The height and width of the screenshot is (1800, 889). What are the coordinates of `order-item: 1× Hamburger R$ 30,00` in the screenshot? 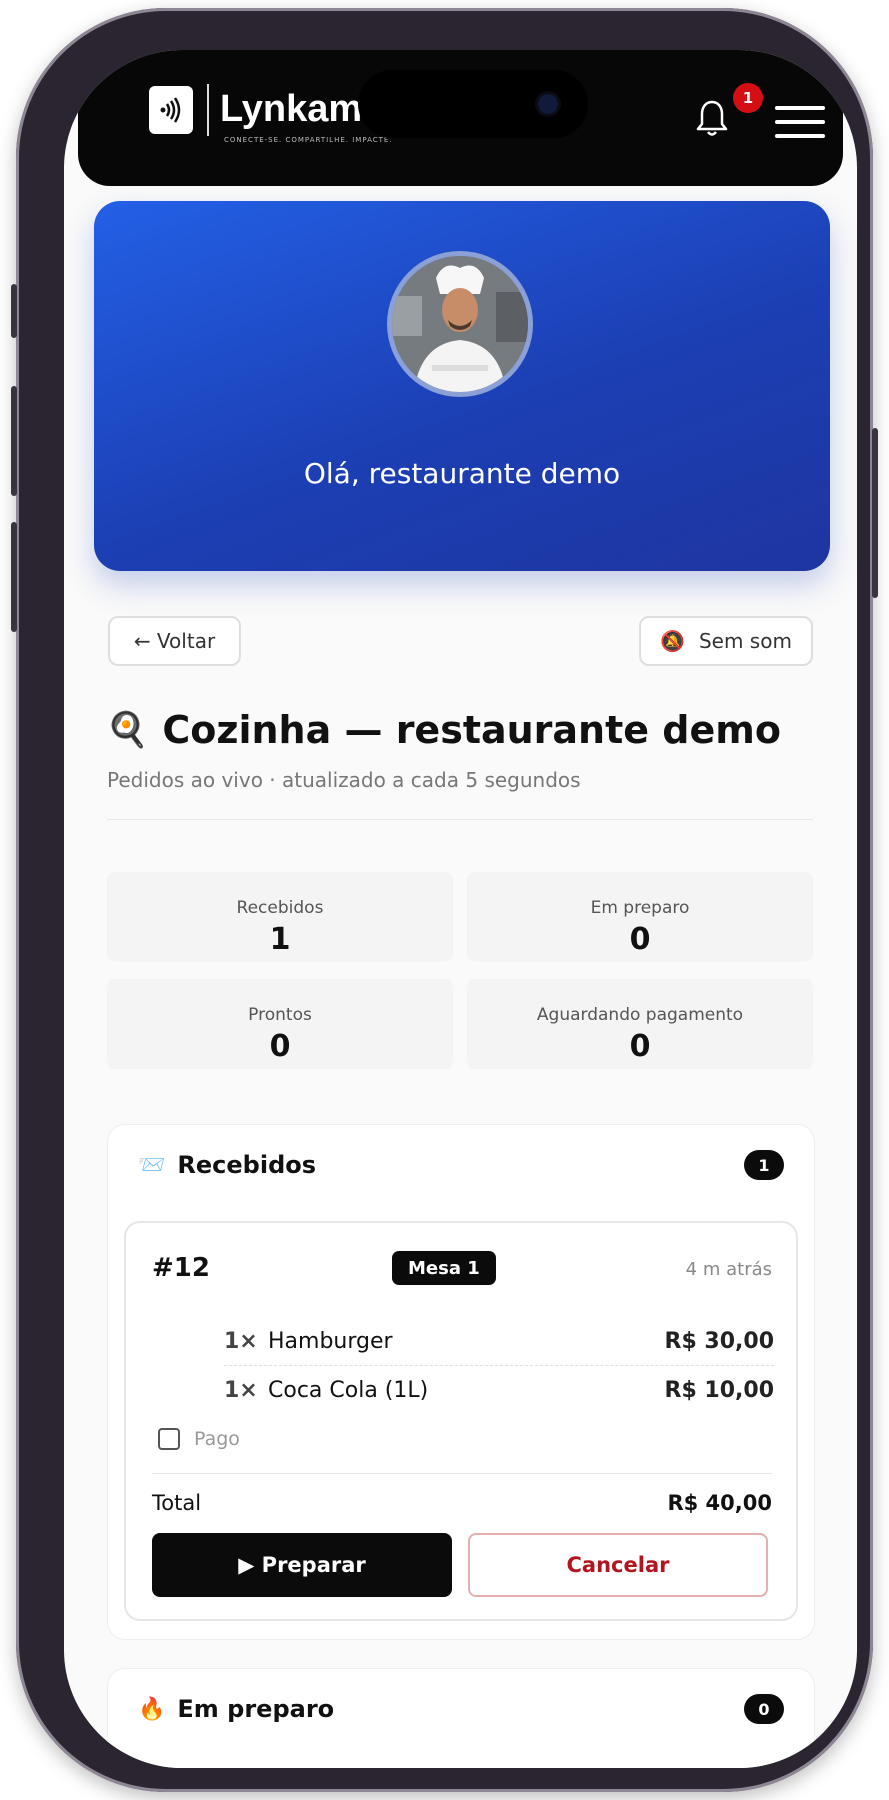 It's located at (499, 1341).